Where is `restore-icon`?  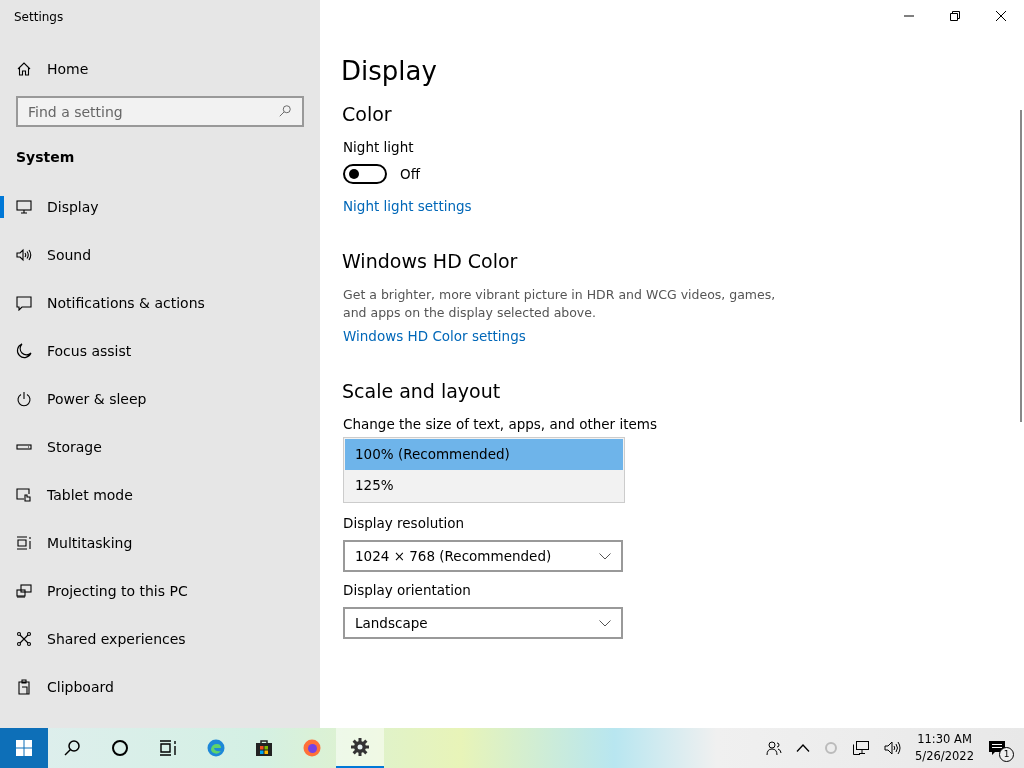 restore-icon is located at coordinates (955, 16).